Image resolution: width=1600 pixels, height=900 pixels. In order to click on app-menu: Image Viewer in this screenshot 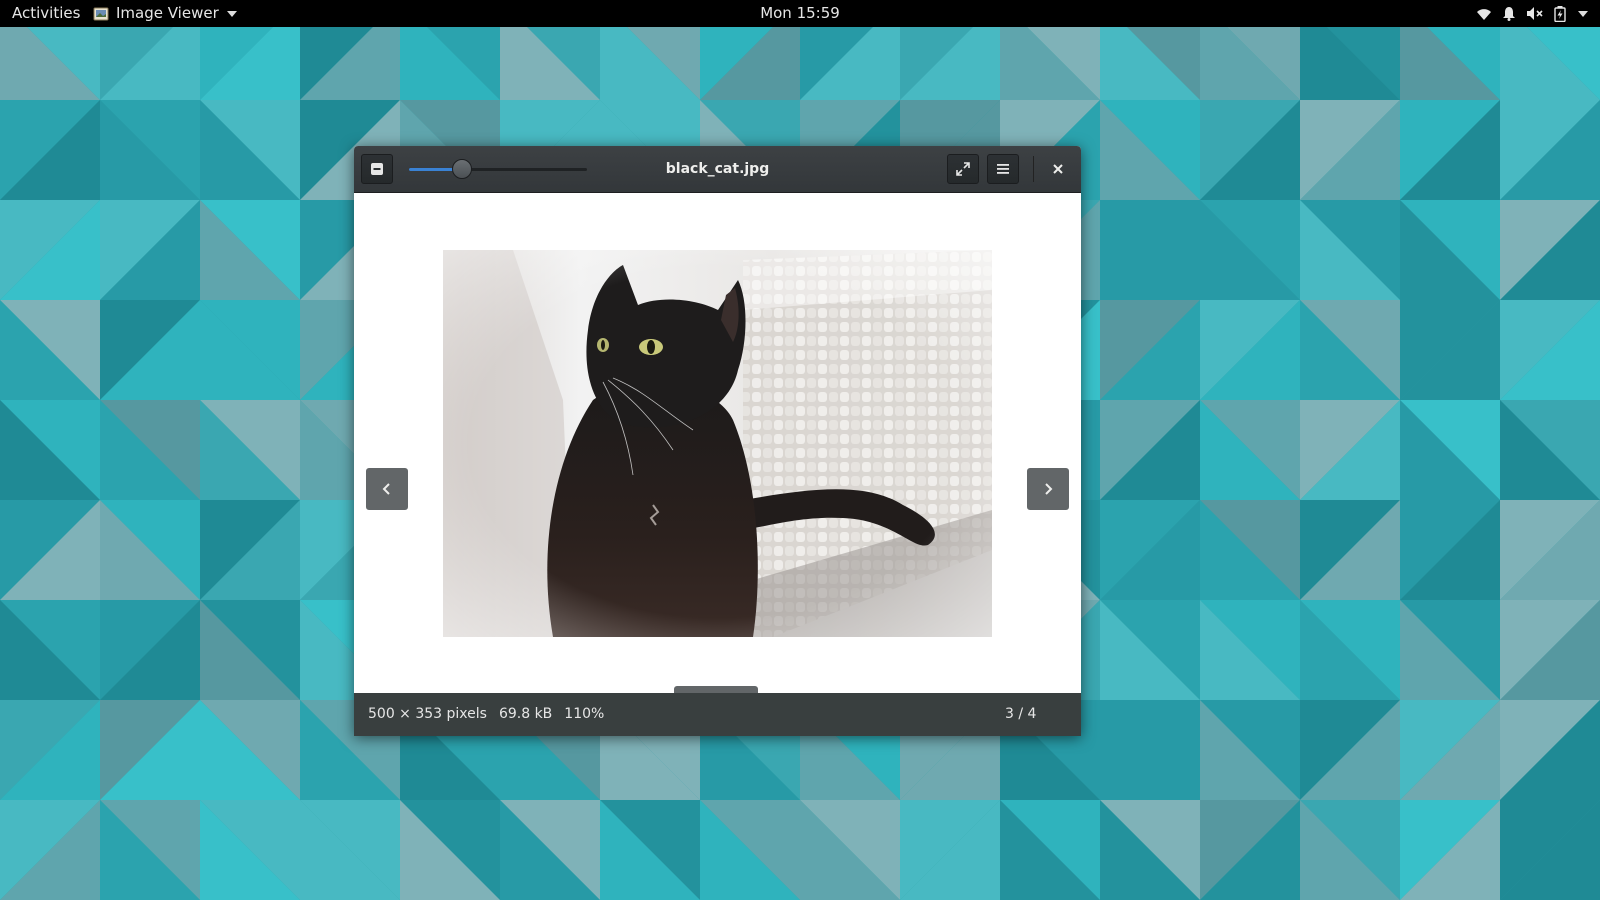, I will do `click(164, 13)`.